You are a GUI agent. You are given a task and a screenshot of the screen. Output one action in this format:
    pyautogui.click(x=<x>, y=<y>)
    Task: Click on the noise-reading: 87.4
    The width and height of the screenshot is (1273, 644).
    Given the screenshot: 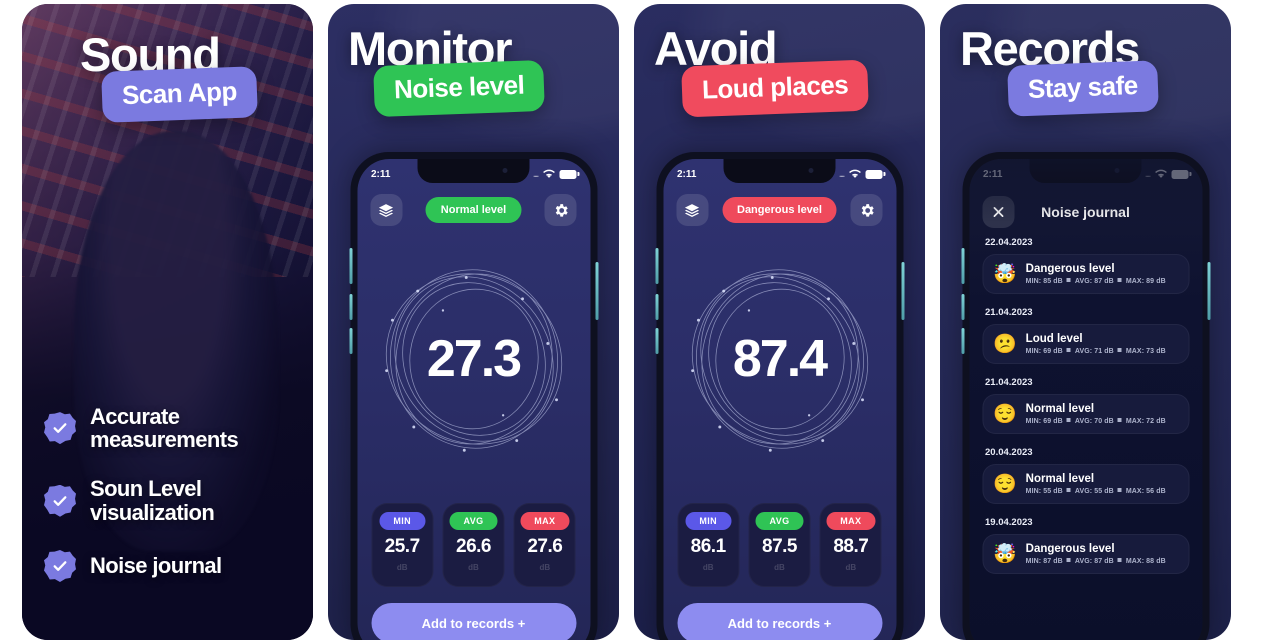 What is the action you would take?
    pyautogui.click(x=780, y=359)
    